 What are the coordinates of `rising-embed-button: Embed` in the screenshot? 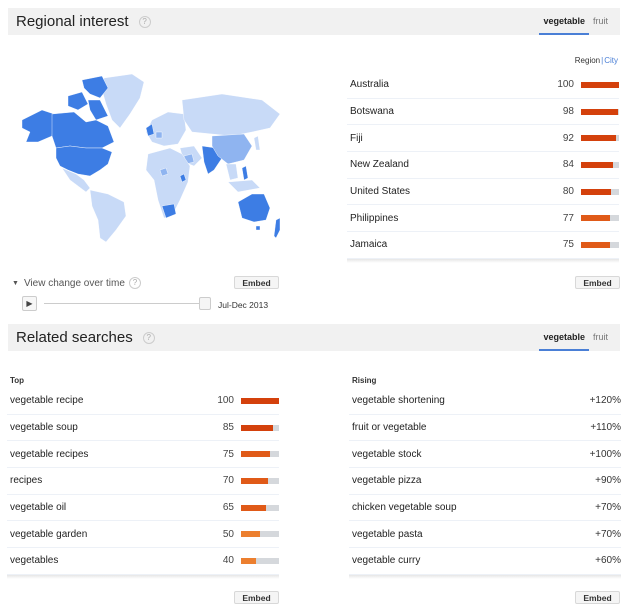 It's located at (597, 597).